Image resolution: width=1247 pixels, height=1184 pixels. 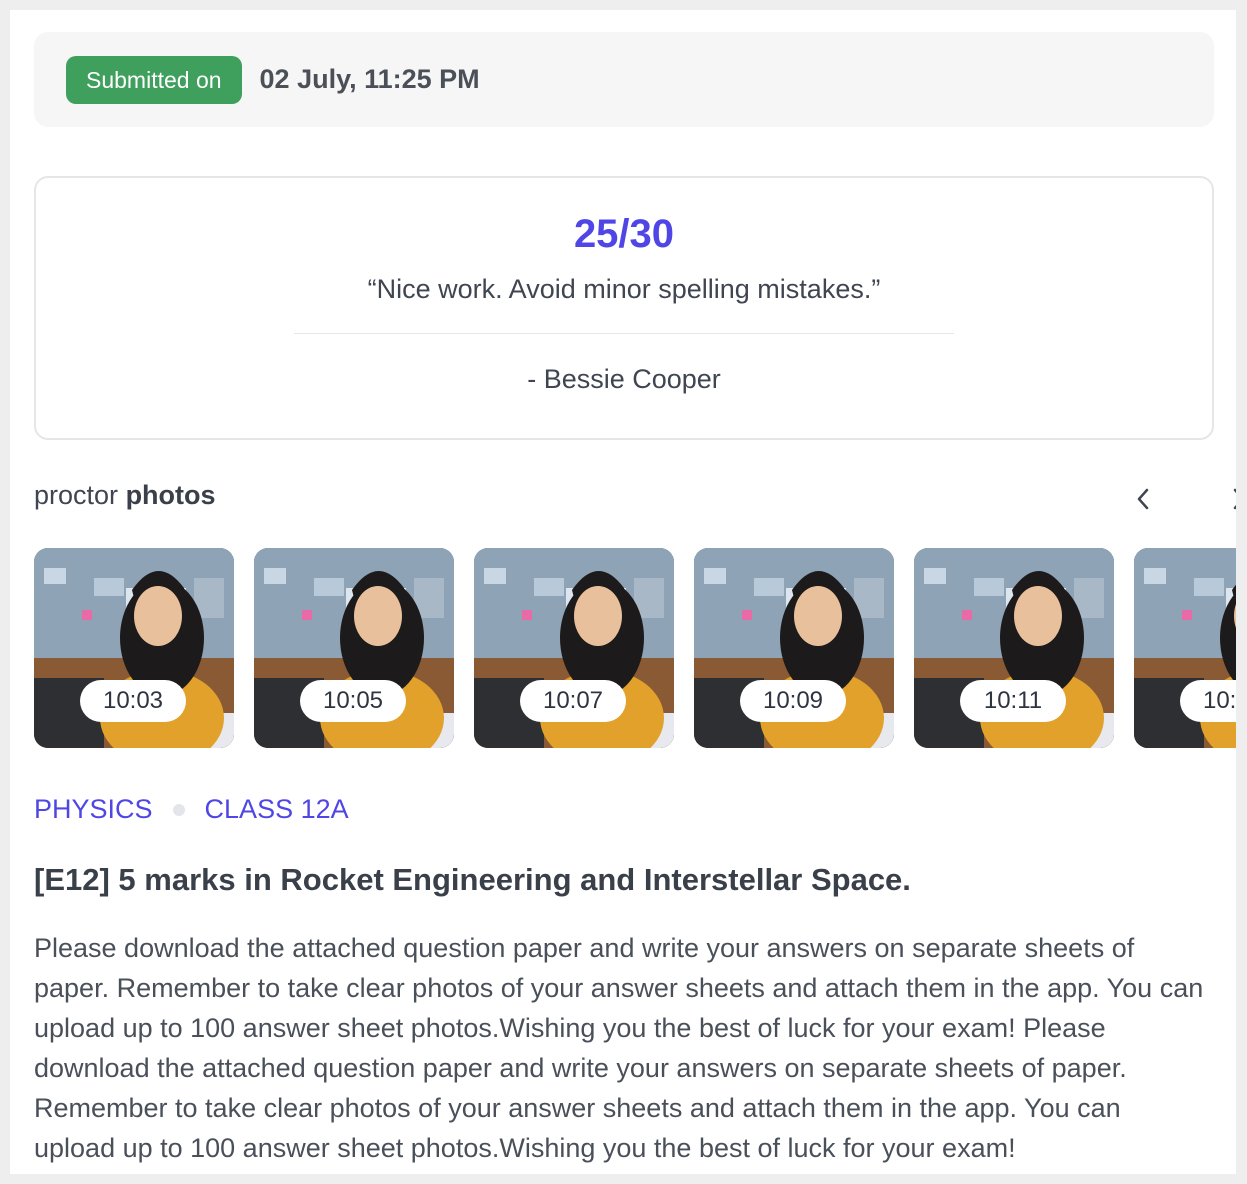 What do you see at coordinates (1185, 648) in the screenshot?
I see `proctor-photo: 10:13` at bounding box center [1185, 648].